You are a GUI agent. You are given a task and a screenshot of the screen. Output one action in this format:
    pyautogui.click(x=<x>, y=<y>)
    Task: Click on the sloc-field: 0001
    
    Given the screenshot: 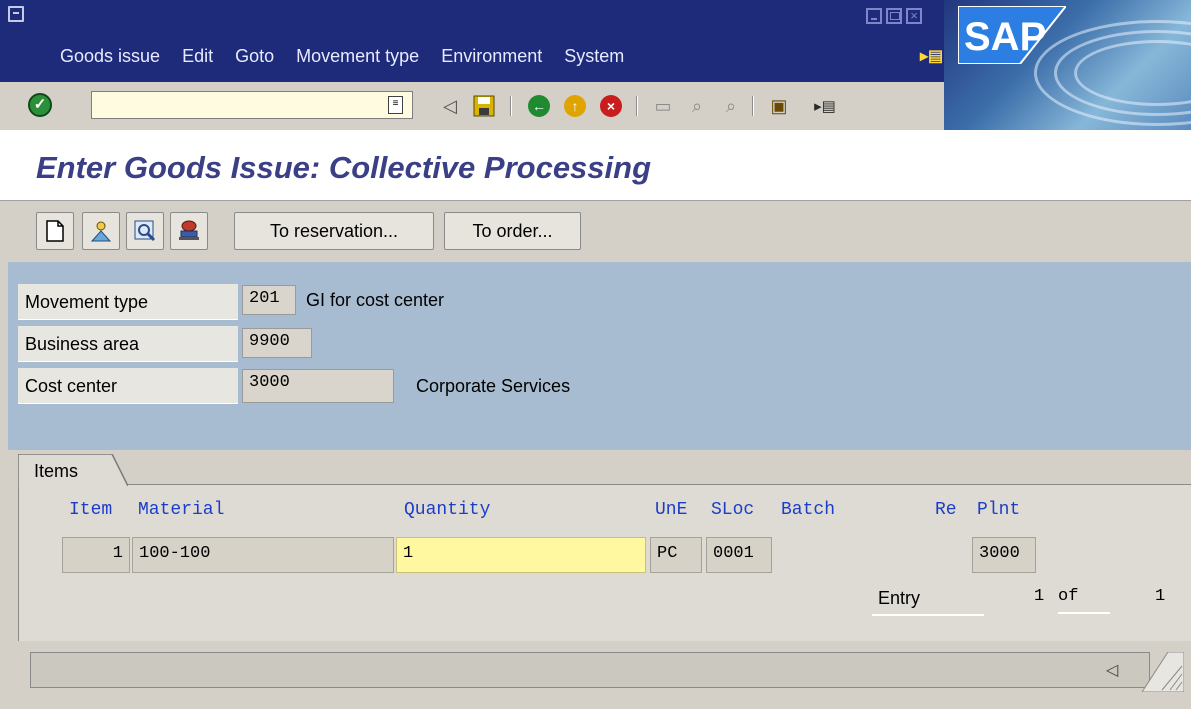 What is the action you would take?
    pyautogui.click(x=739, y=555)
    